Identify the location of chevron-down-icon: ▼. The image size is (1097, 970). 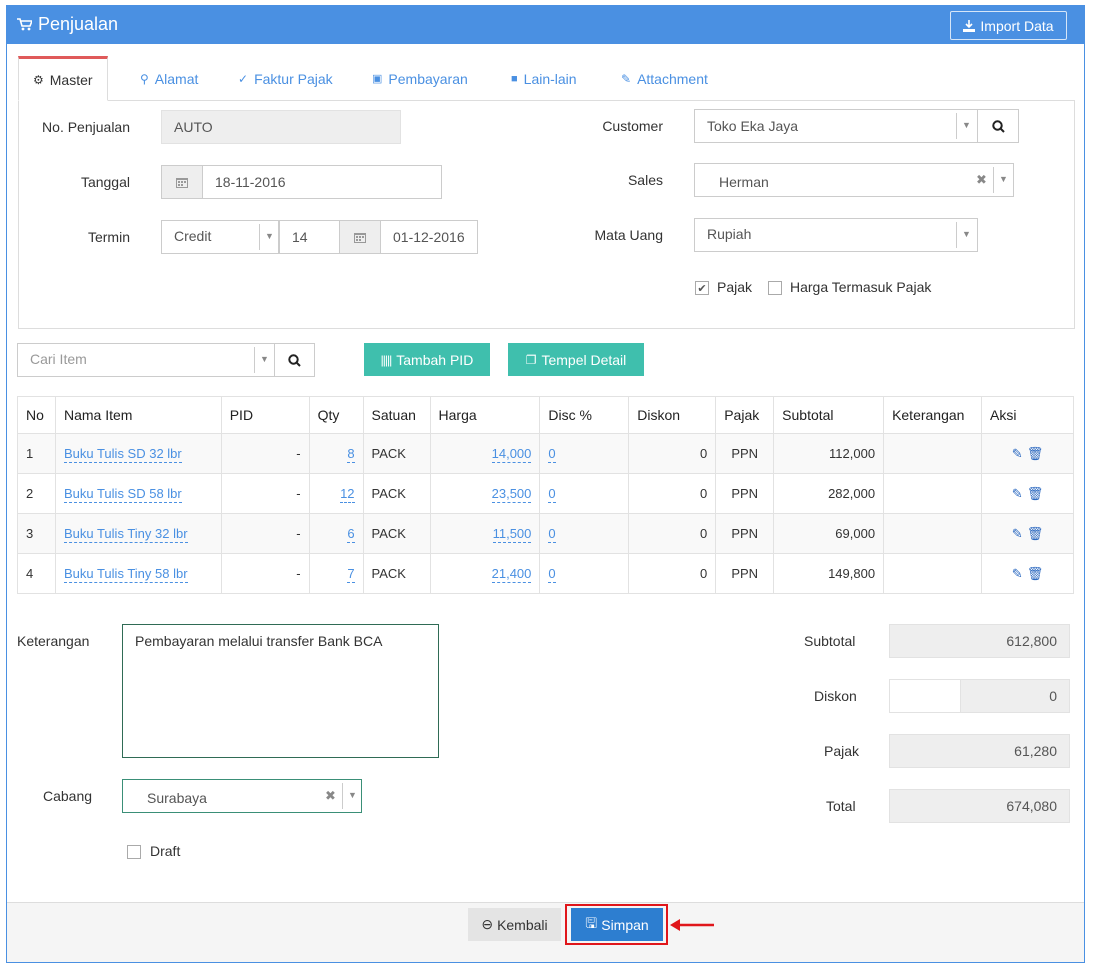
(966, 125).